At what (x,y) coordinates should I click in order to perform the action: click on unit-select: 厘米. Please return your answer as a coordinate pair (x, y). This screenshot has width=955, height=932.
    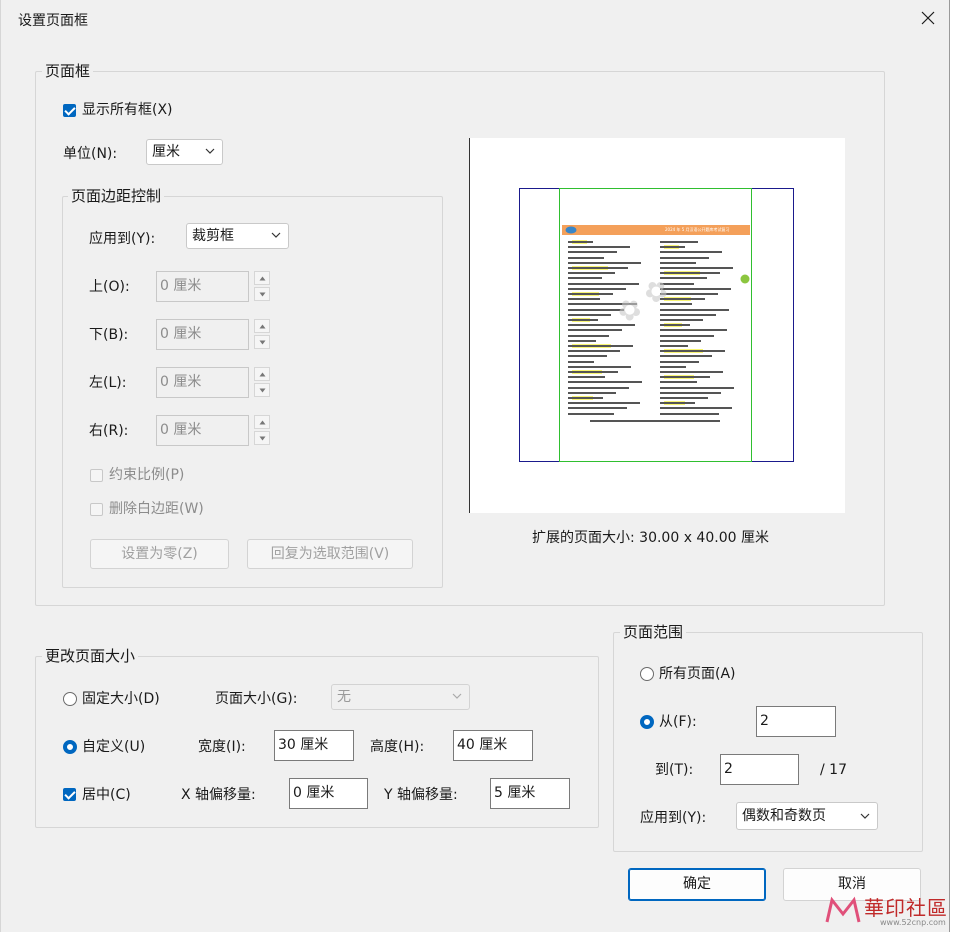
    Looking at the image, I should click on (184, 152).